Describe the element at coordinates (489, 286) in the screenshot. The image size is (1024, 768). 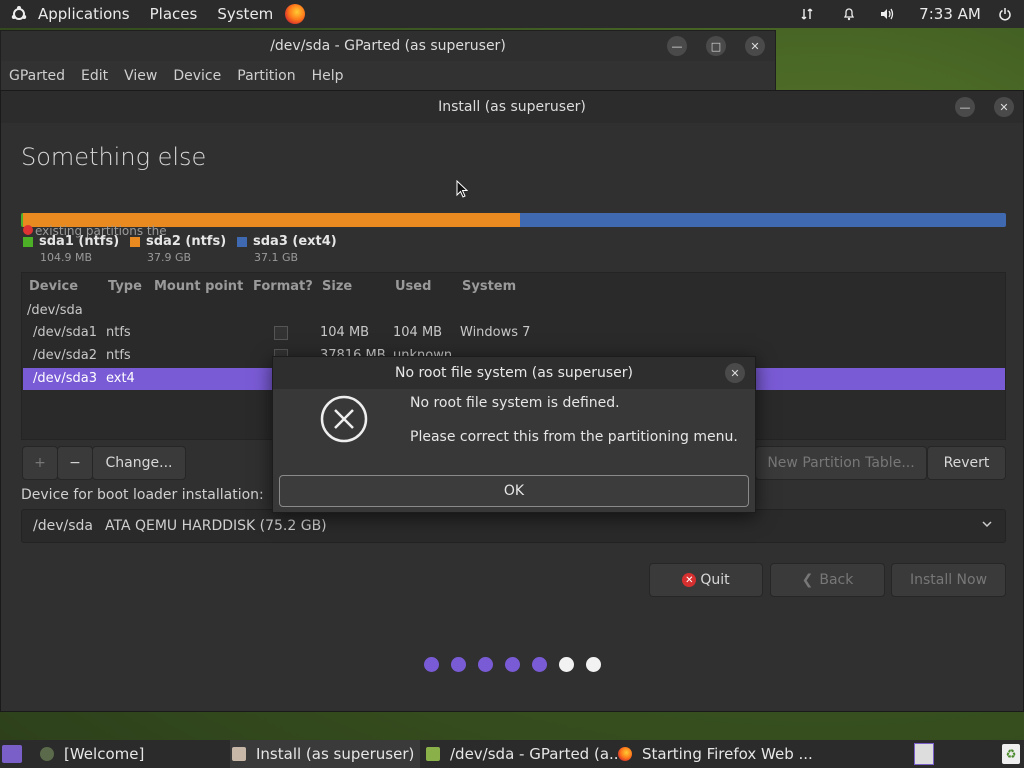
I see `column-header-system: System` at that location.